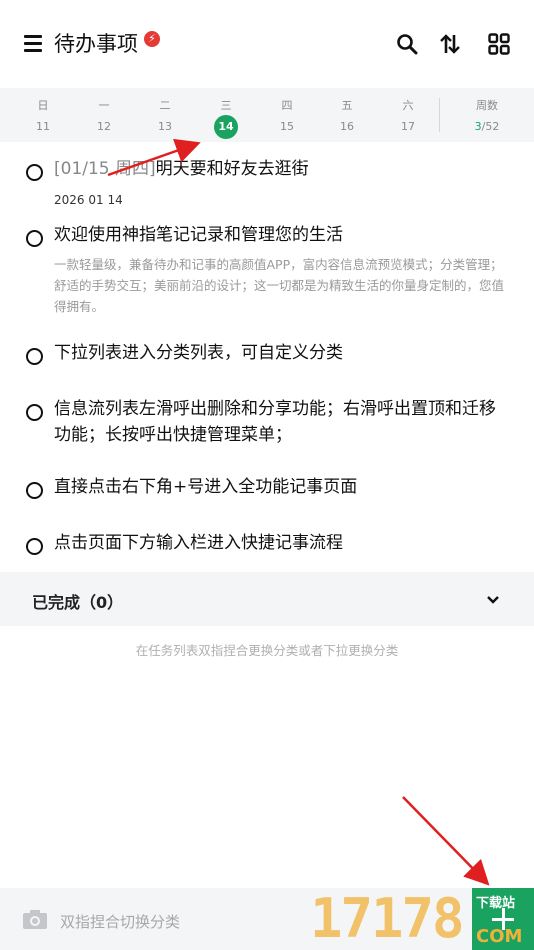 This screenshot has height=950, width=534. I want to click on task-item: 信息流列表左滑呼出删除和分享功能；右滑呼出置顶和迁移功能；长按呼出快捷管理菜单；, so click(267, 424).